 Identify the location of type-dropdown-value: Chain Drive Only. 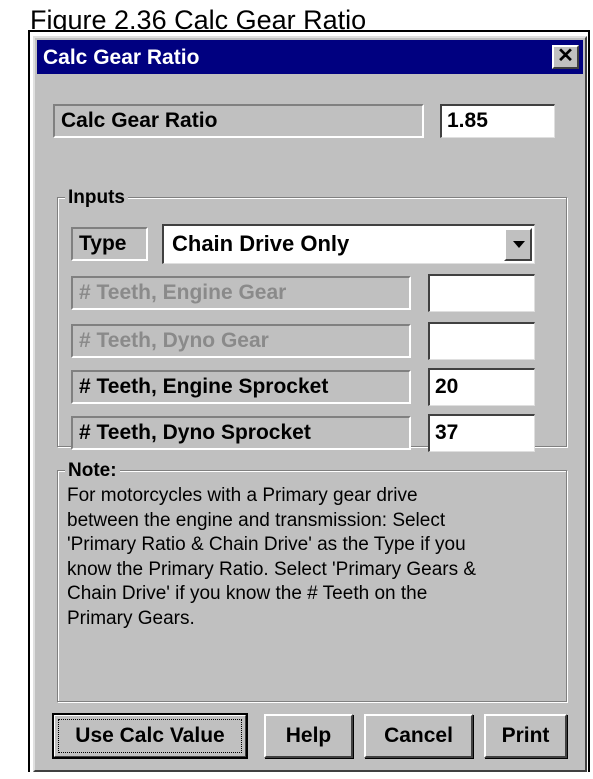
(261, 243).